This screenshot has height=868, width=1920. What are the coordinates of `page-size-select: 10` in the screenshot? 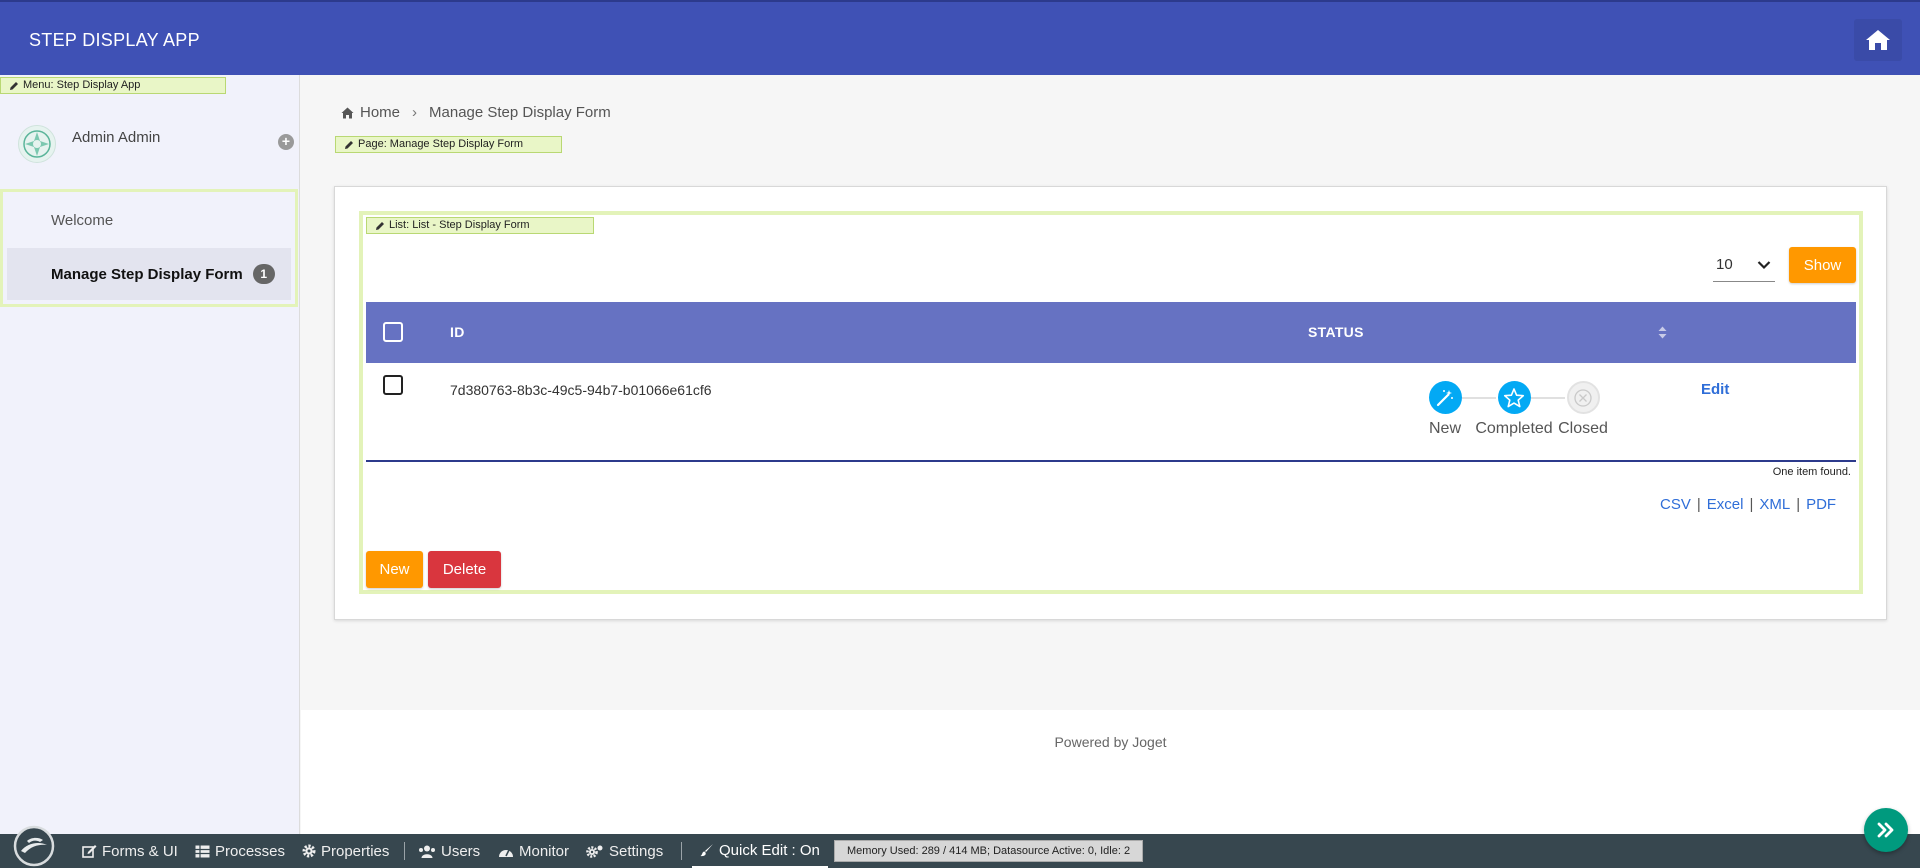 It's located at (1744, 265).